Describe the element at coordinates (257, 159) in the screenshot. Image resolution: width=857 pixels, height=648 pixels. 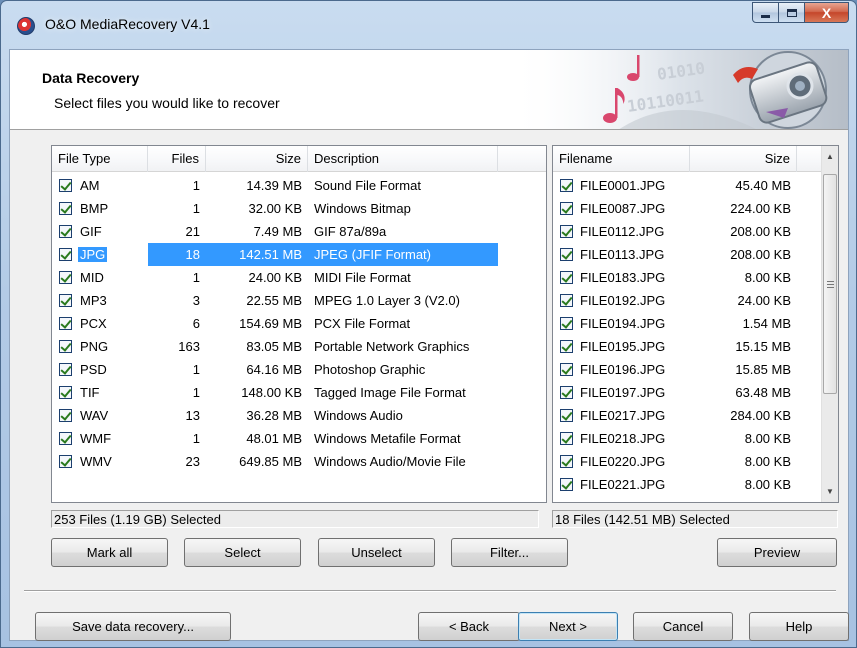
I see `column-header-size: Size` at that location.